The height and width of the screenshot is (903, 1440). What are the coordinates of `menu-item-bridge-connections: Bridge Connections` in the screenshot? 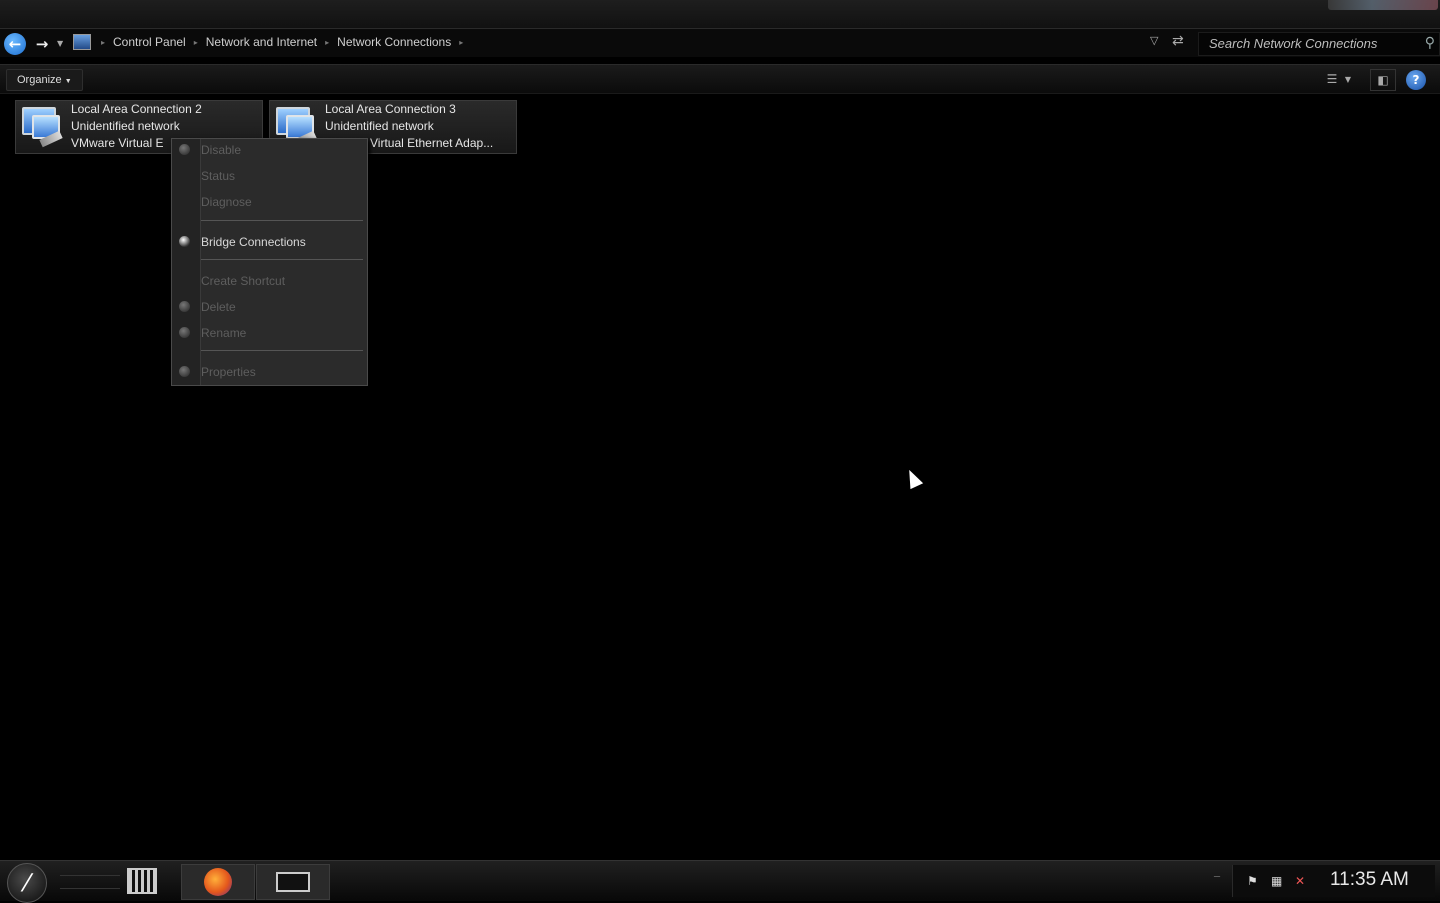 It's located at (283, 242).